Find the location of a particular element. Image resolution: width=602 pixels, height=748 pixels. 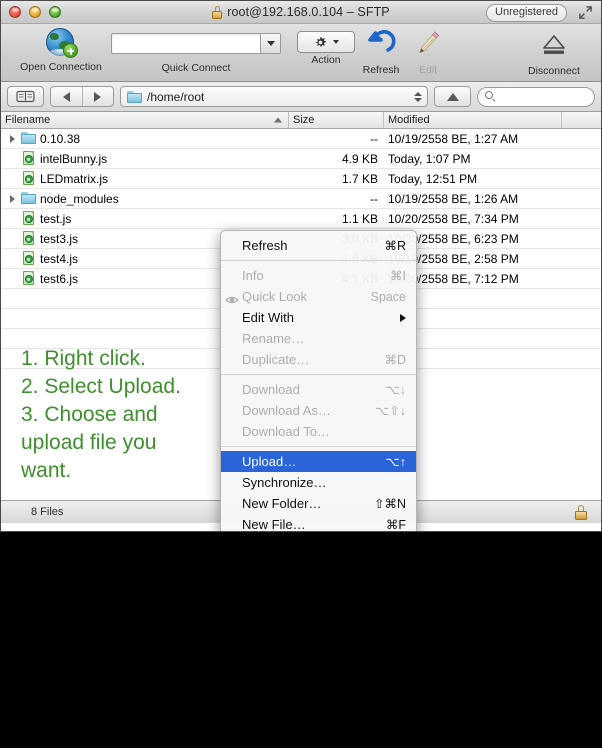

close-button is located at coordinates (15, 12).